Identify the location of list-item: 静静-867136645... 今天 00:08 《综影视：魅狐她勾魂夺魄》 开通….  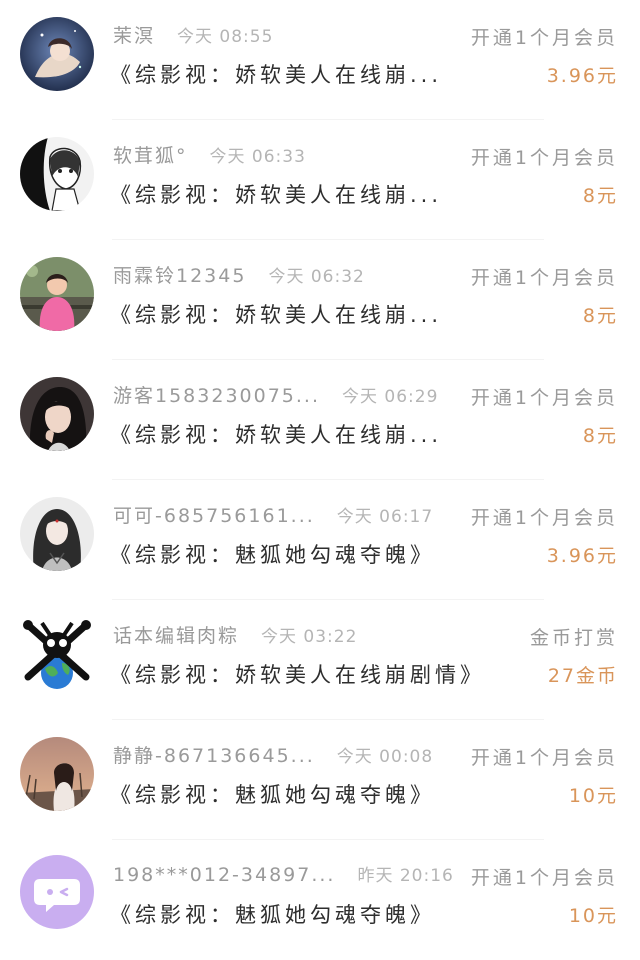
(320, 780).